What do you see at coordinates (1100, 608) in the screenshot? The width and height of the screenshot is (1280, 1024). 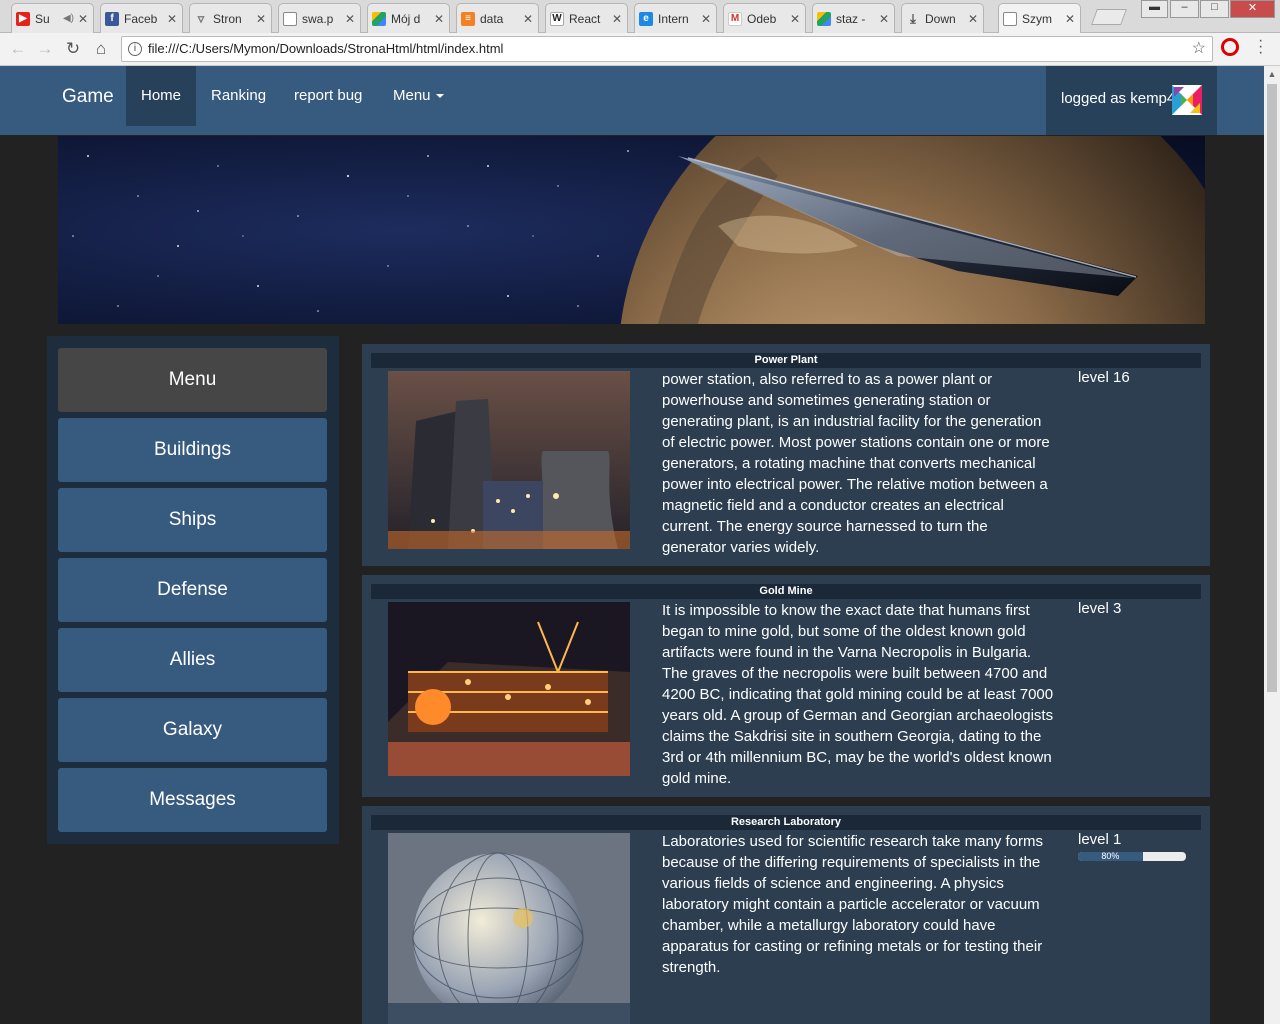 I see `building-level: level 3` at bounding box center [1100, 608].